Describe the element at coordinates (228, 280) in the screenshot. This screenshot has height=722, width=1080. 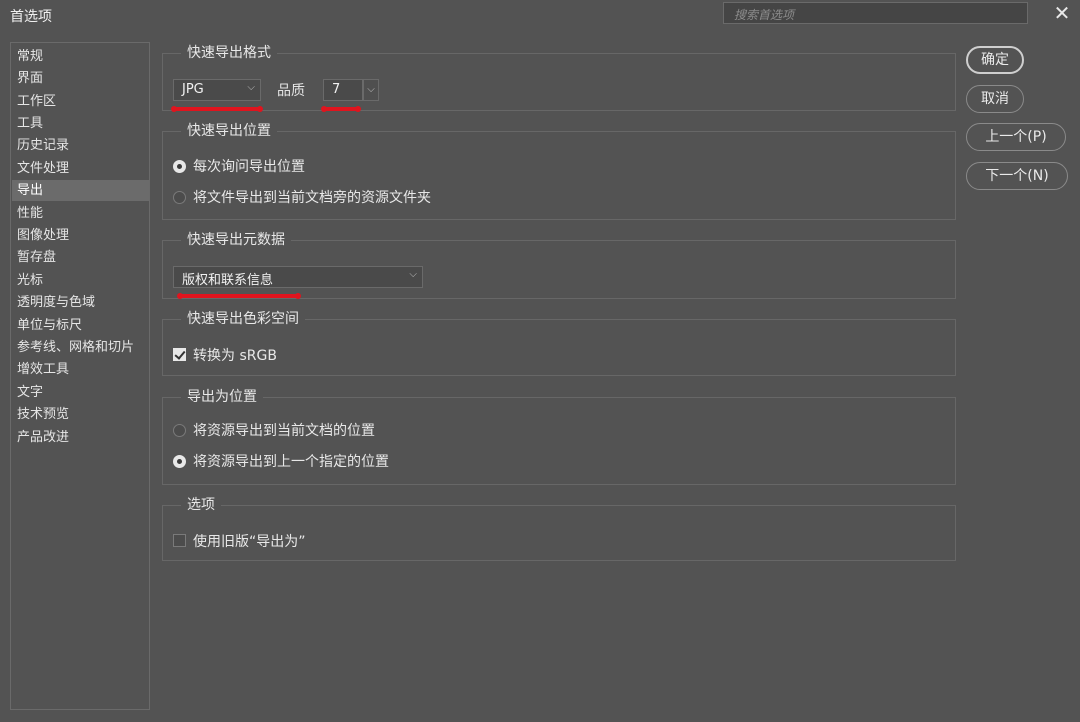
I see `metadata-select-value: 版权和联系信息` at that location.